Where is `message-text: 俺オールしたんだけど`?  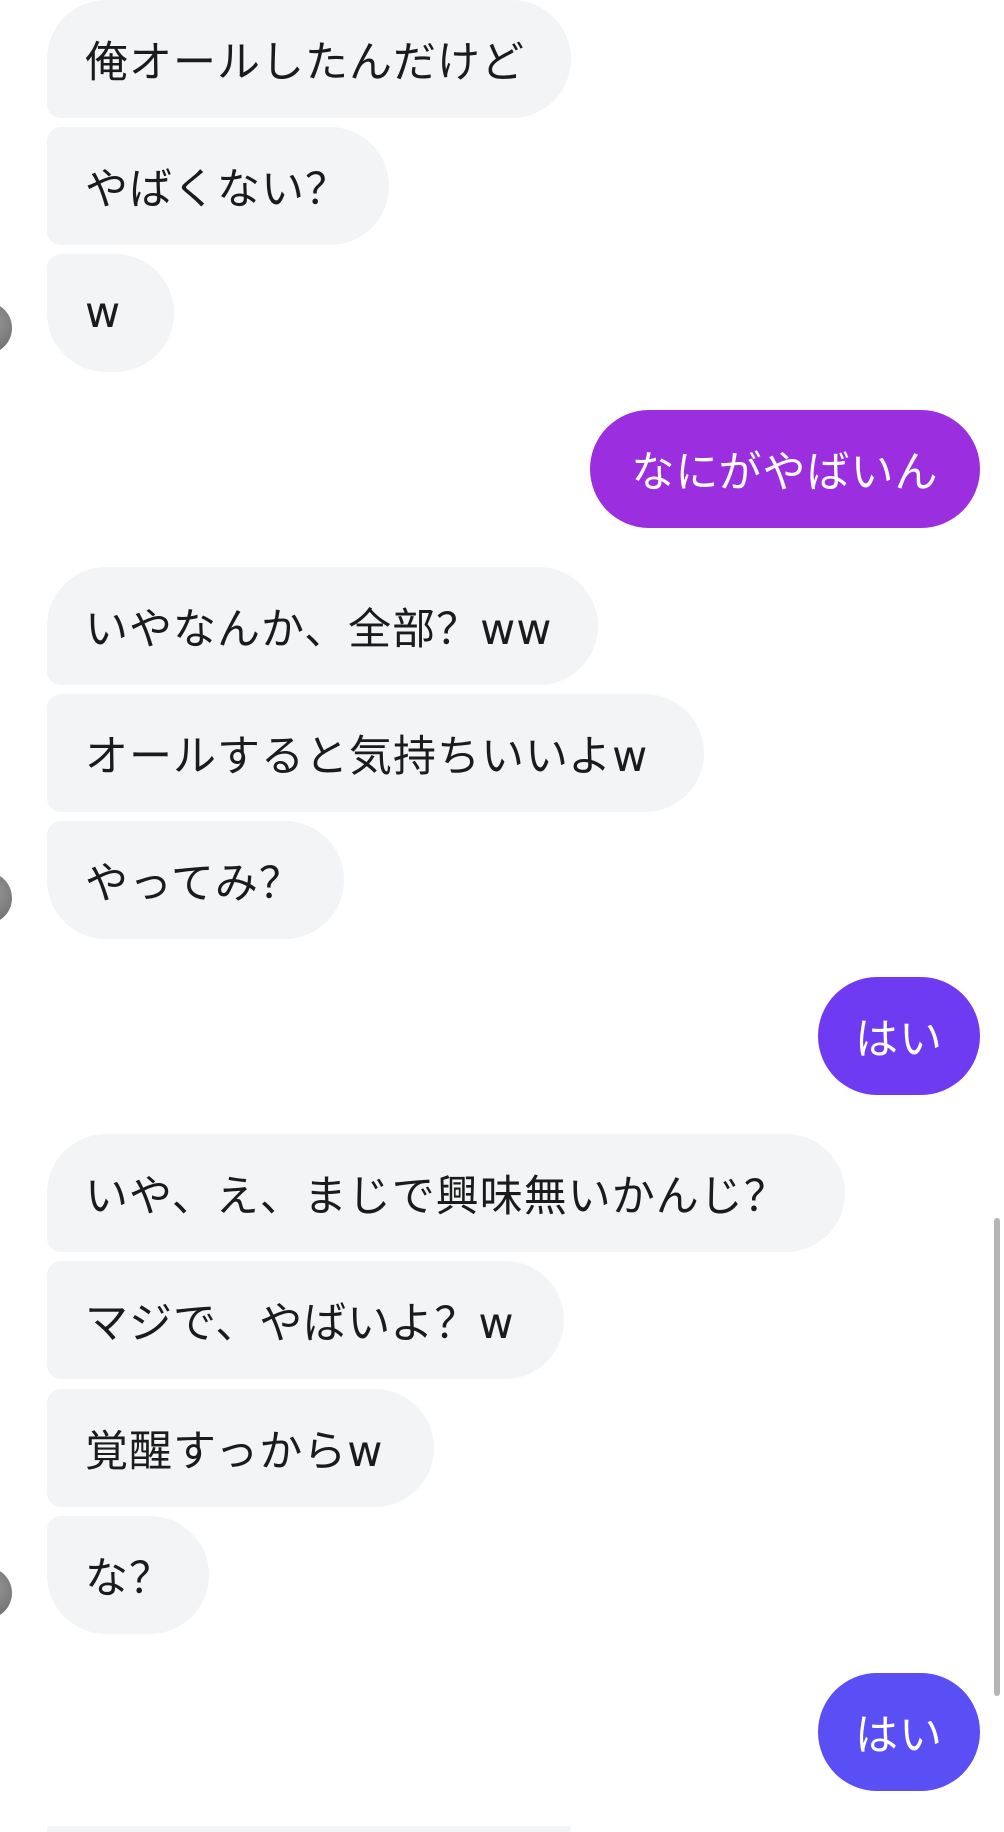 message-text: 俺オールしたんだけど is located at coordinates (305, 63).